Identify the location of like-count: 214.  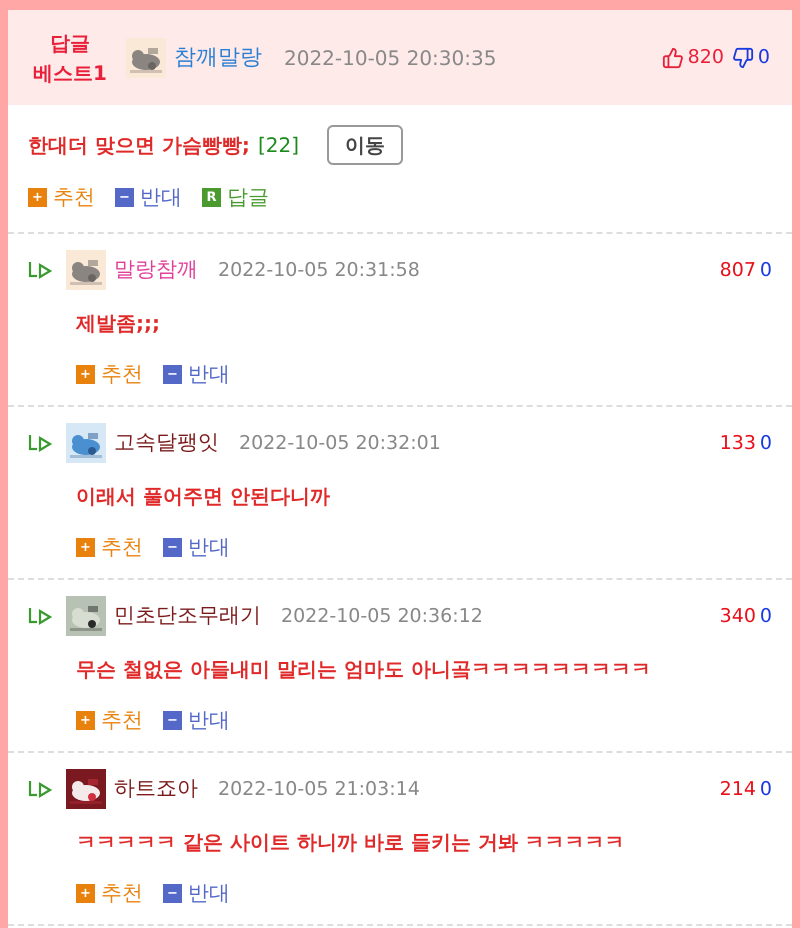
(738, 789).